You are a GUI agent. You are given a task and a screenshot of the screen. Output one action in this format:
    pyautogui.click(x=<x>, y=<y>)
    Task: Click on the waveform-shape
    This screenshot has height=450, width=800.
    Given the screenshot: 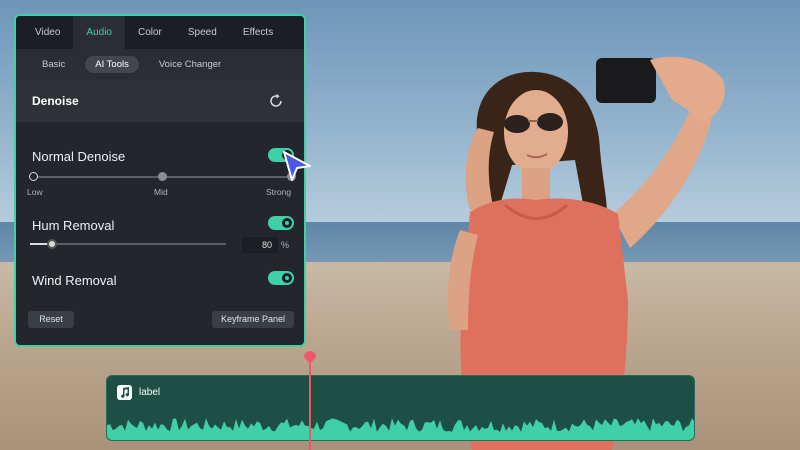 What is the action you would take?
    pyautogui.click(x=400, y=429)
    